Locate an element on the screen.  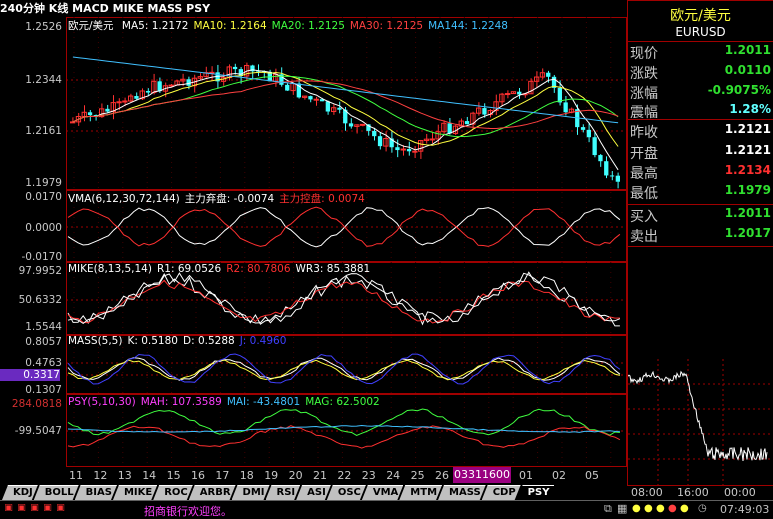
tab-rsi: RSI is located at coordinates (283, 492).